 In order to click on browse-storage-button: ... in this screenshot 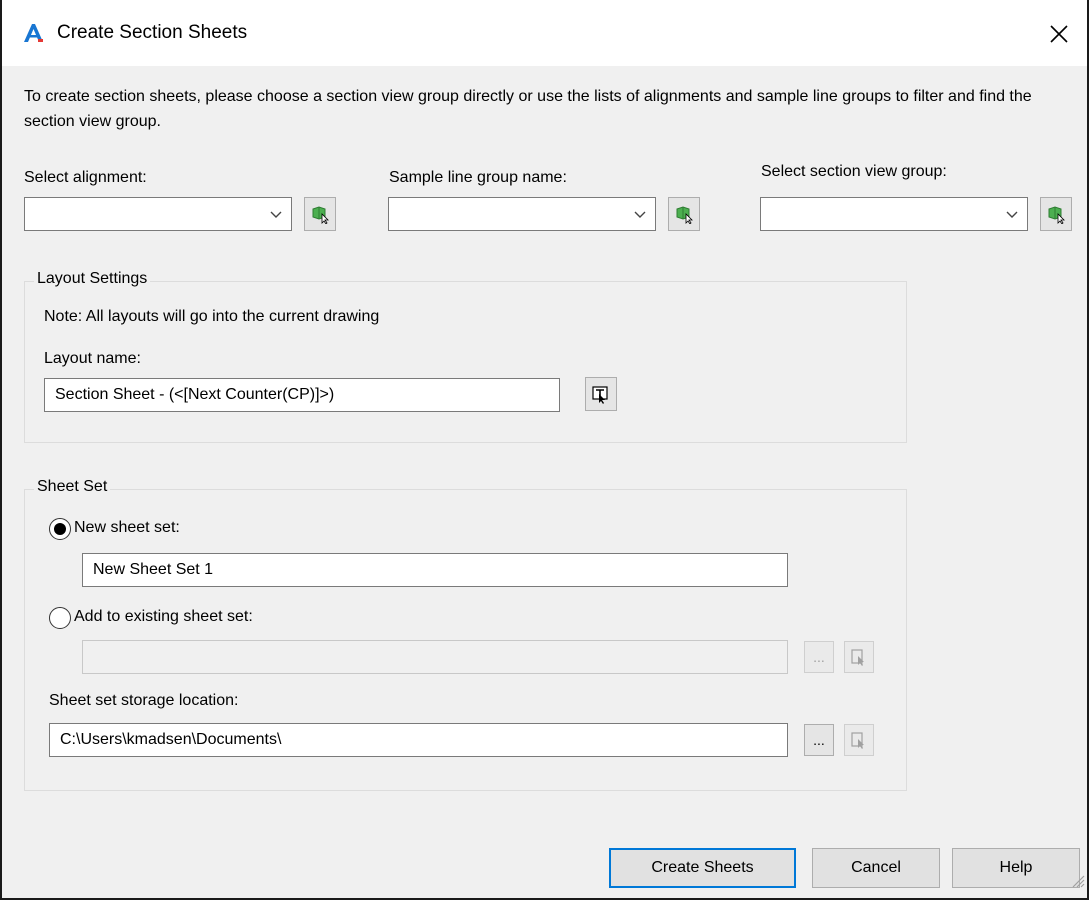, I will do `click(819, 740)`.